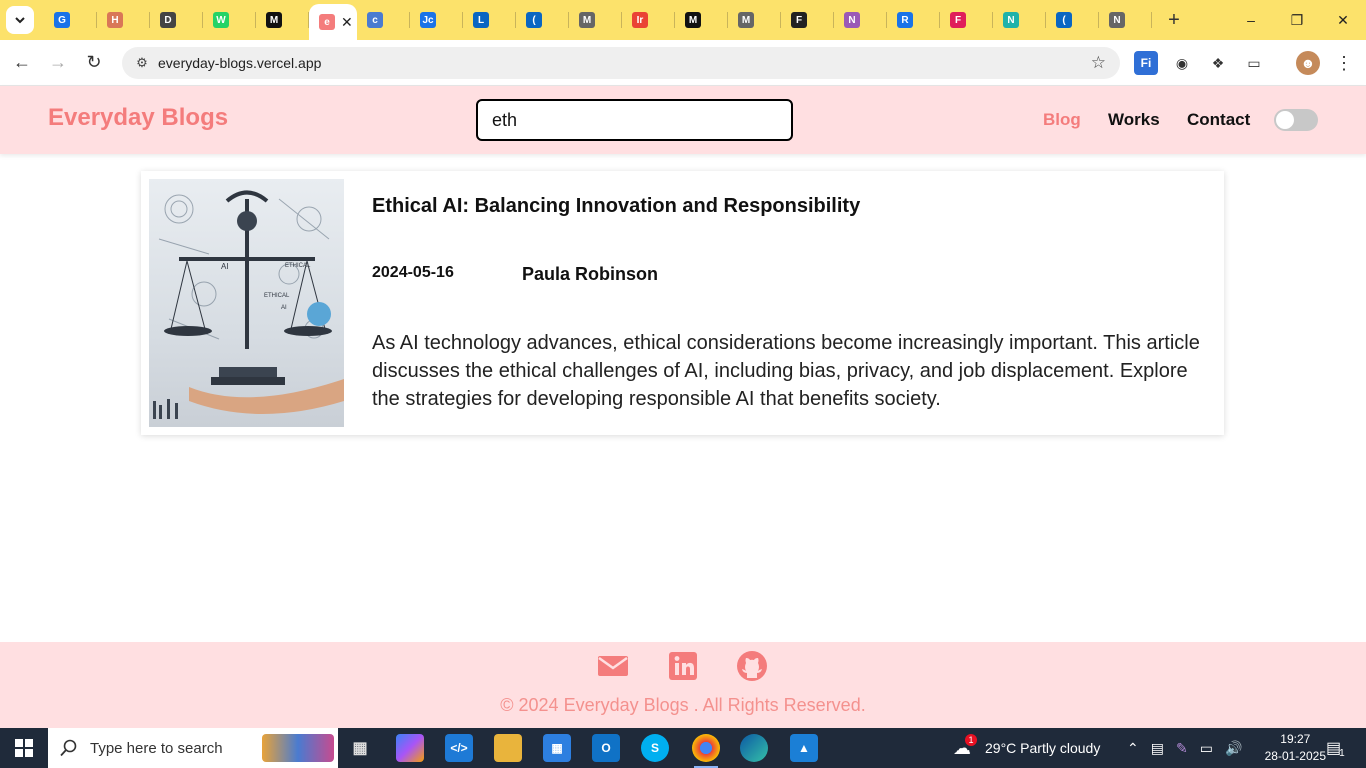 Image resolution: width=1366 pixels, height=768 pixels. What do you see at coordinates (1297, 20) in the screenshot?
I see `restore-button: ❐` at bounding box center [1297, 20].